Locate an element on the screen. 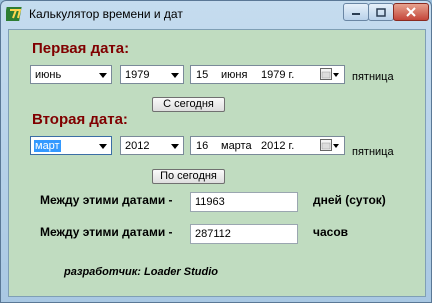  days-result-field: 11963 is located at coordinates (244, 202).